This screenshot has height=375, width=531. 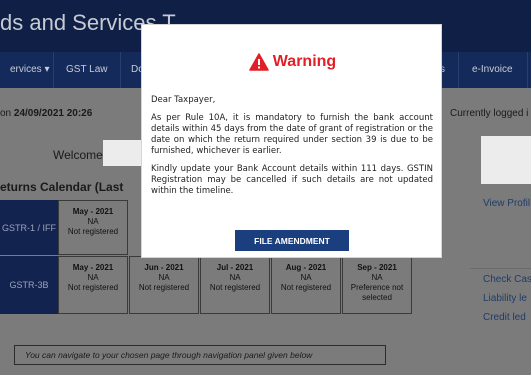 I want to click on modal-greeting: Dear Taxpayer,, so click(x=183, y=100).